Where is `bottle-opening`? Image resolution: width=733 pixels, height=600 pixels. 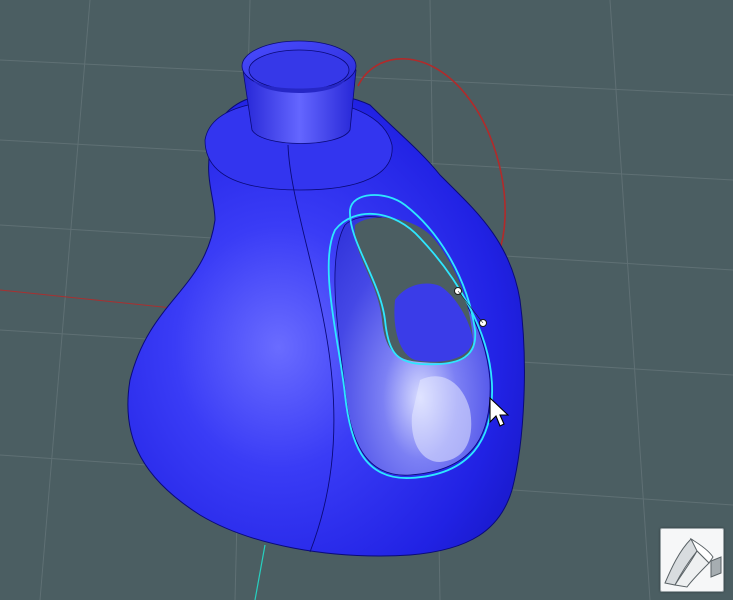 bottle-opening is located at coordinates (299, 70).